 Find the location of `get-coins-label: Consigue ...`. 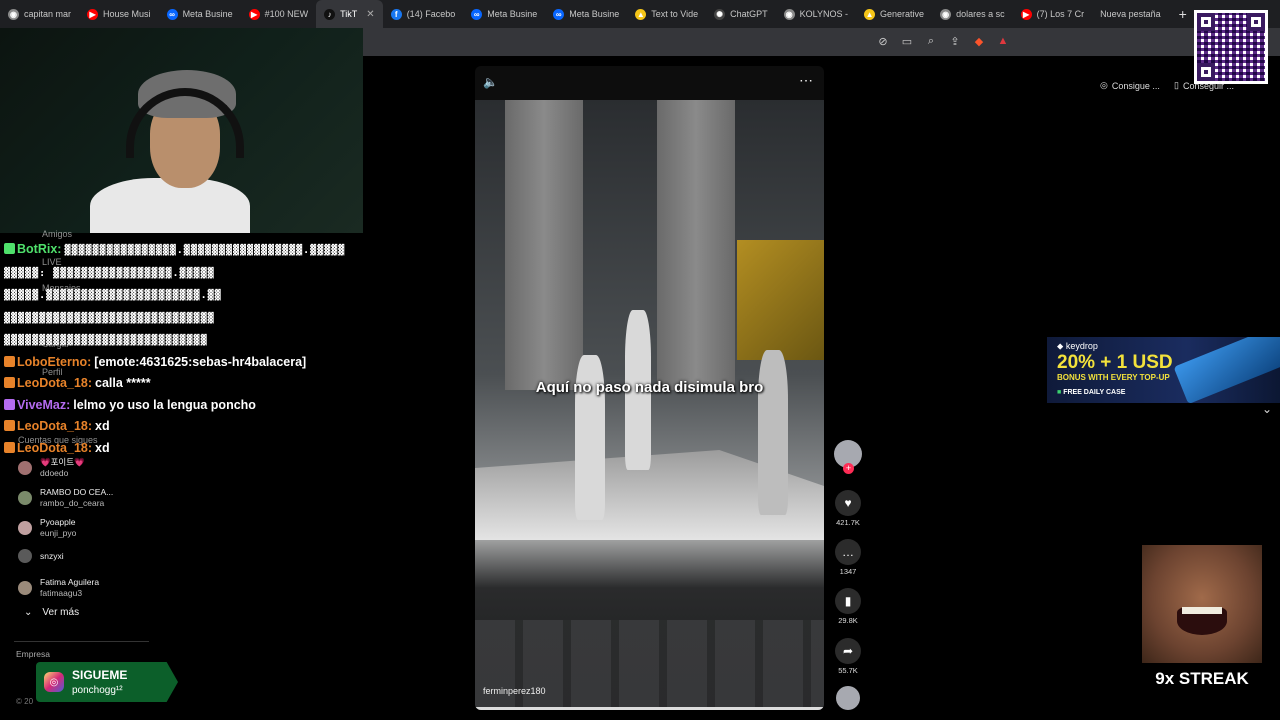

get-coins-label: Consigue ... is located at coordinates (1135, 85).